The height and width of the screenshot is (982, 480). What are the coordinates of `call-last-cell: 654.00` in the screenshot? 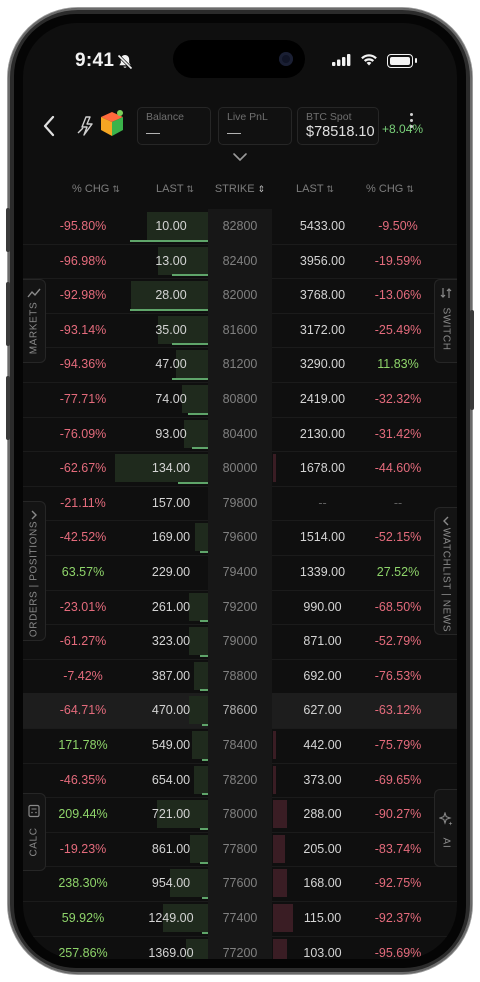 It's located at (171, 779).